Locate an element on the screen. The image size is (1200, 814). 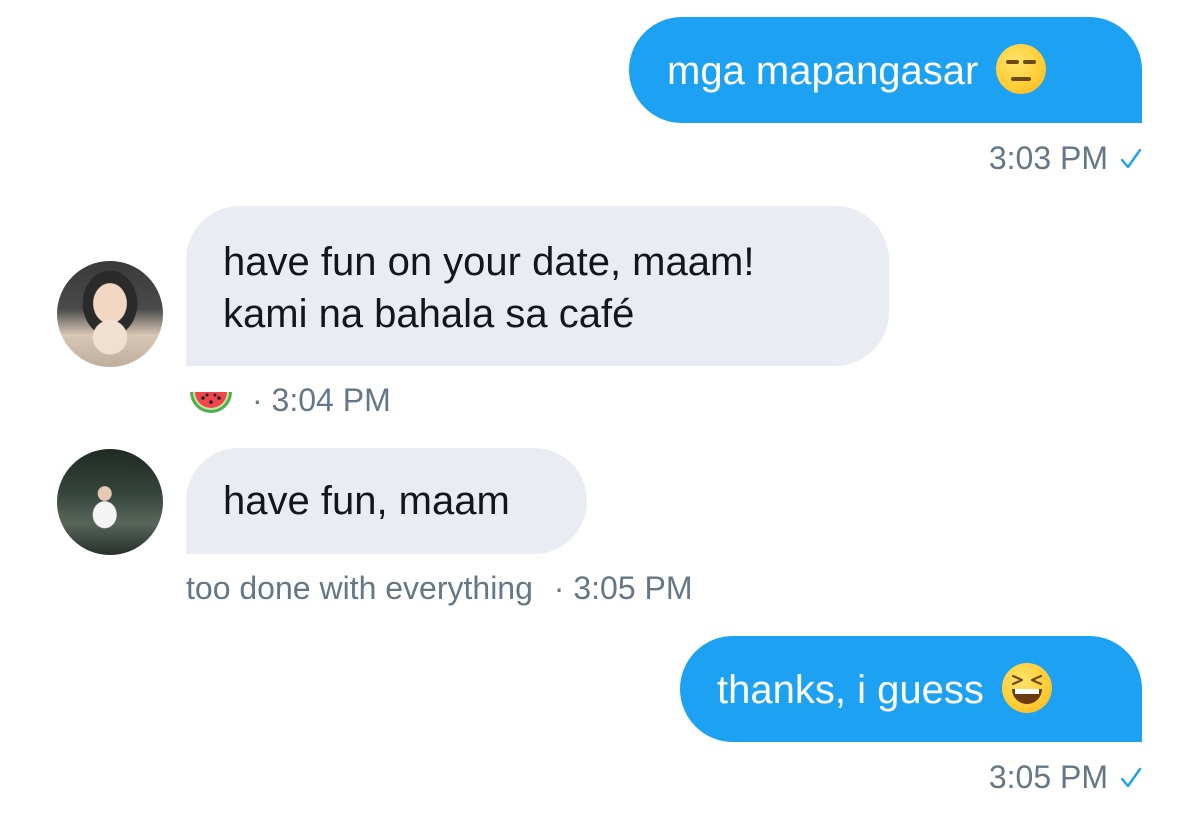
message-text: thanks, i guess is located at coordinates (850, 690).